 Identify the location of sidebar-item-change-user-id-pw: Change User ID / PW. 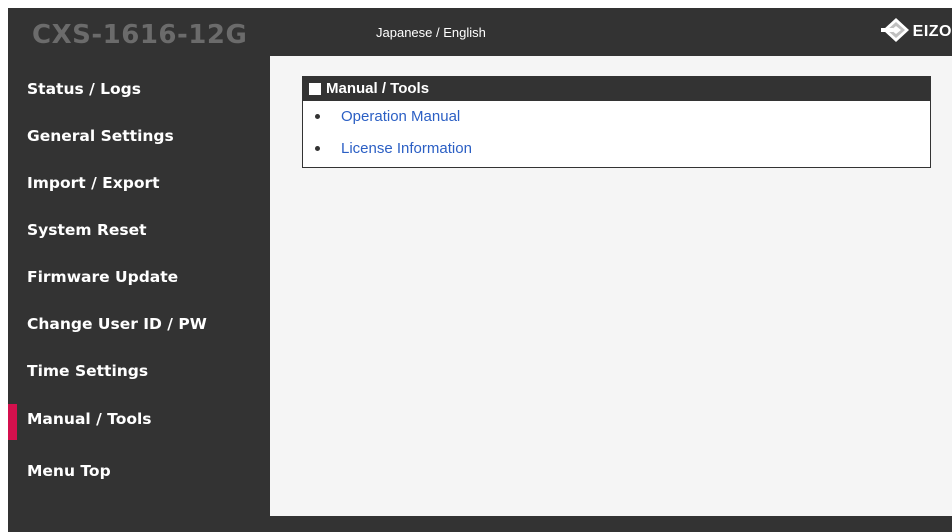
(139, 323).